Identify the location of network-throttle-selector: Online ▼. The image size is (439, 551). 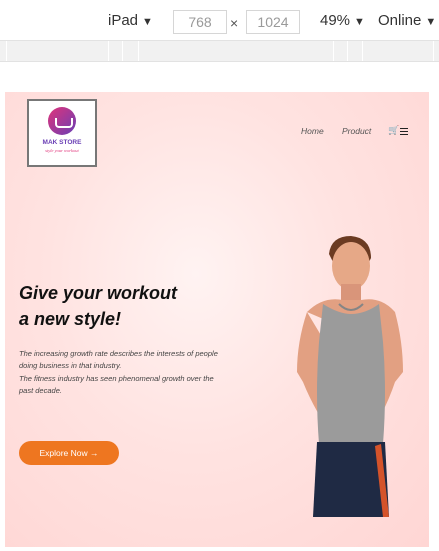
(407, 20).